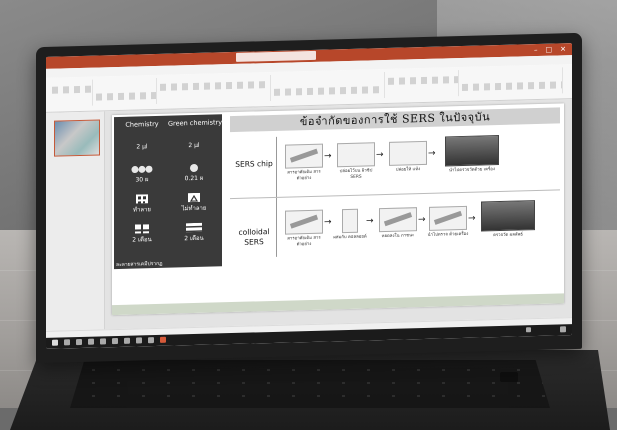 This screenshot has width=617, height=430. I want to click on ribbon-group-clipboard, so click(72, 93).